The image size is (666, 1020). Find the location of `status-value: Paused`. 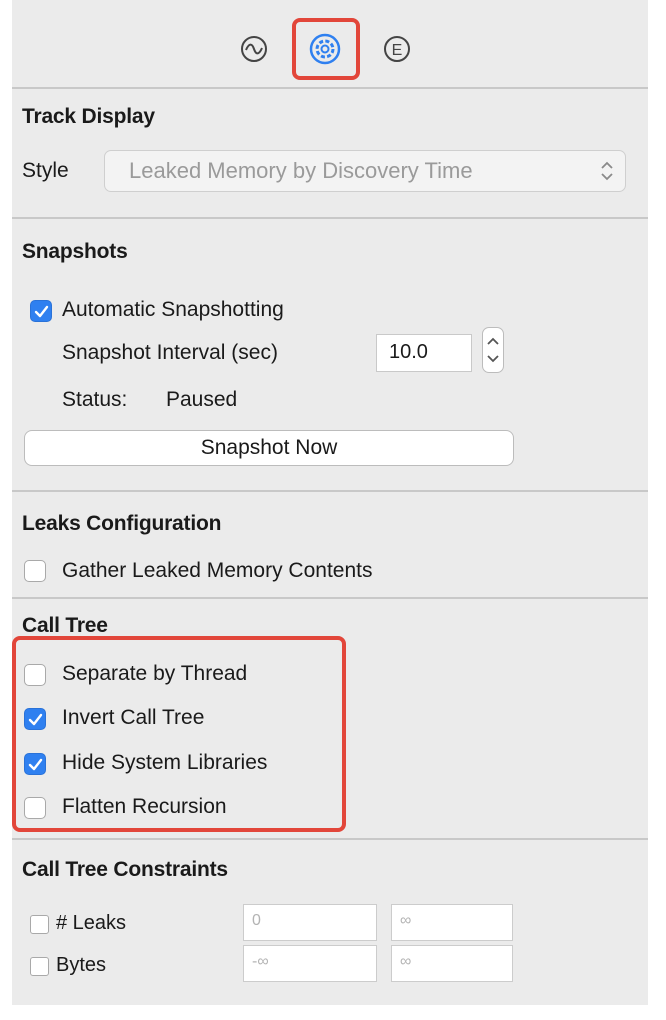

status-value: Paused is located at coordinates (202, 399).